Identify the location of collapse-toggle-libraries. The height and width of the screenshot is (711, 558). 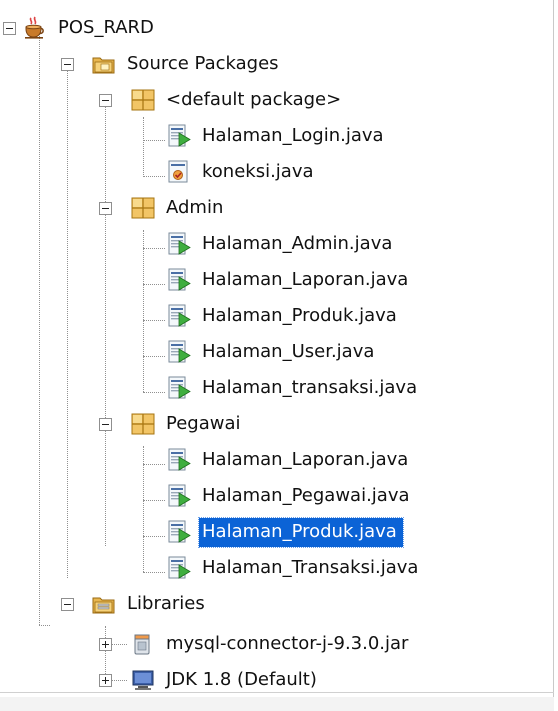
(67, 604).